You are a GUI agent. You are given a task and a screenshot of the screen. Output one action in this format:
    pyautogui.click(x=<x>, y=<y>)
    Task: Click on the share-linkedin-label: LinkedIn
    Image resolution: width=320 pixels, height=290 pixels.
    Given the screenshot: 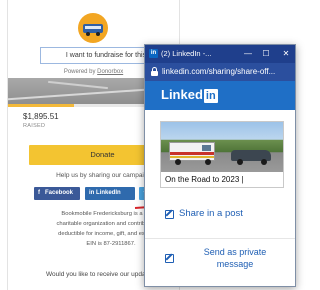 What is the action you would take?
    pyautogui.click(x=108, y=193)
    